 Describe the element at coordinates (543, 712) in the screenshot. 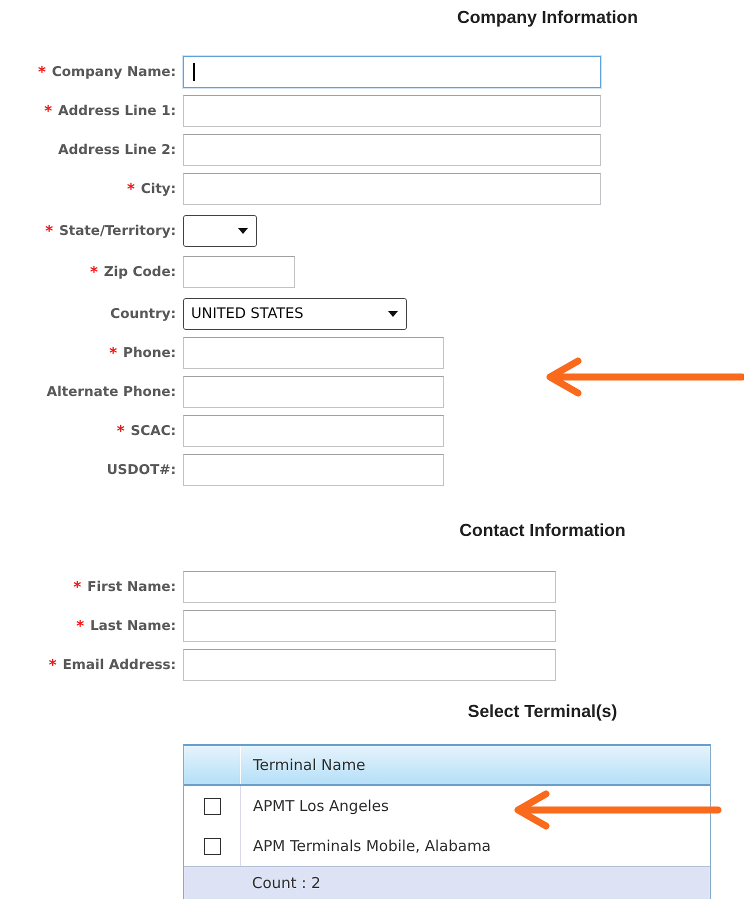

I see `section-heading: Select Terminal(s)` at that location.